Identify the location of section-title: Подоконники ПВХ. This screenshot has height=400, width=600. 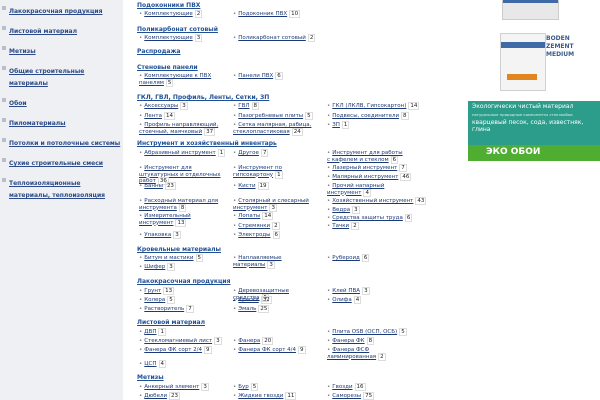
(300, 6).